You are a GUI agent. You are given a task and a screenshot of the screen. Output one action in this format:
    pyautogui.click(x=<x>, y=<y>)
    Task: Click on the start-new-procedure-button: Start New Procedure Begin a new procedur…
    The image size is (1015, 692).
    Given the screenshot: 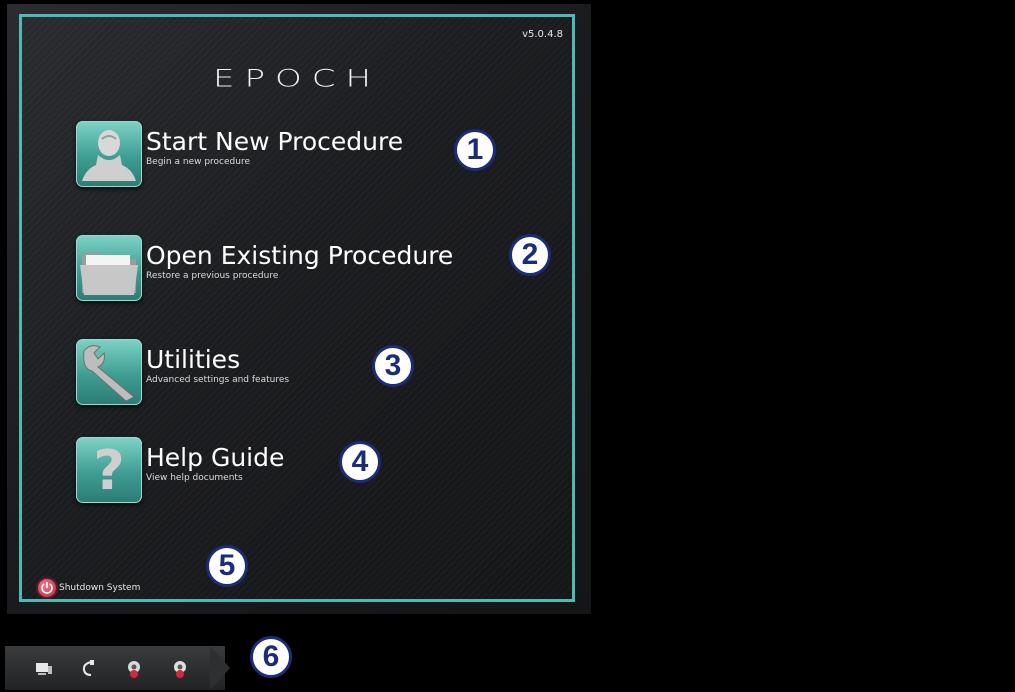 What is the action you would take?
    pyautogui.click(x=239, y=154)
    